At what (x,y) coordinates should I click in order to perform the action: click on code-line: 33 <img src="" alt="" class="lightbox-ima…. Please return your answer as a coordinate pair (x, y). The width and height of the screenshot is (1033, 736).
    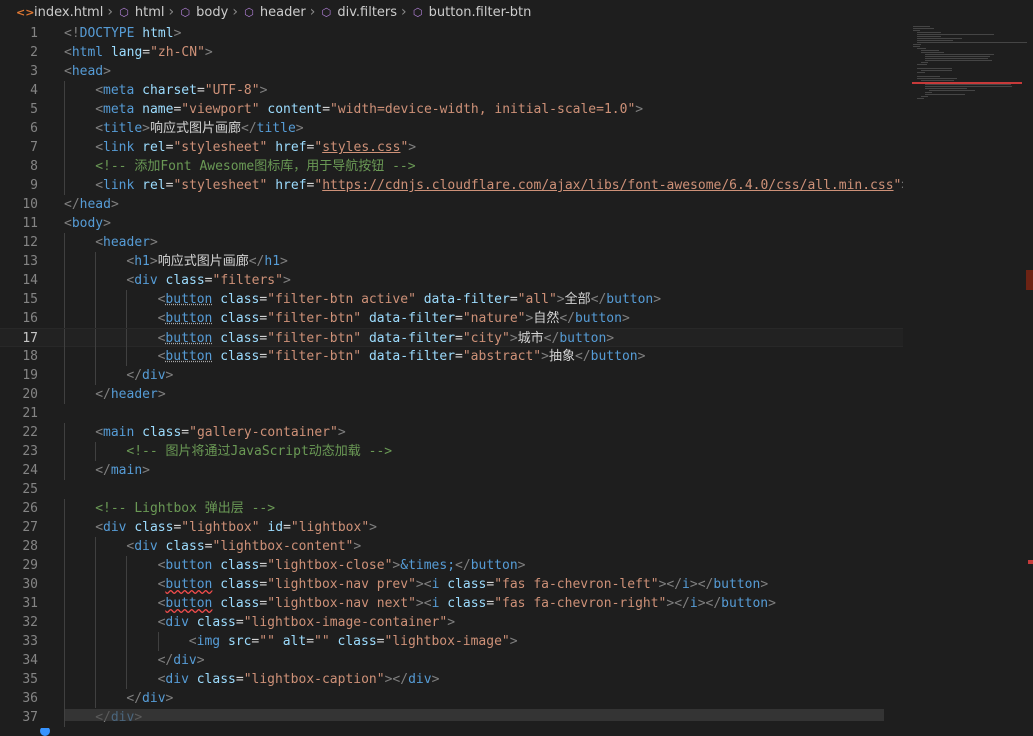
    Looking at the image, I should click on (451, 641).